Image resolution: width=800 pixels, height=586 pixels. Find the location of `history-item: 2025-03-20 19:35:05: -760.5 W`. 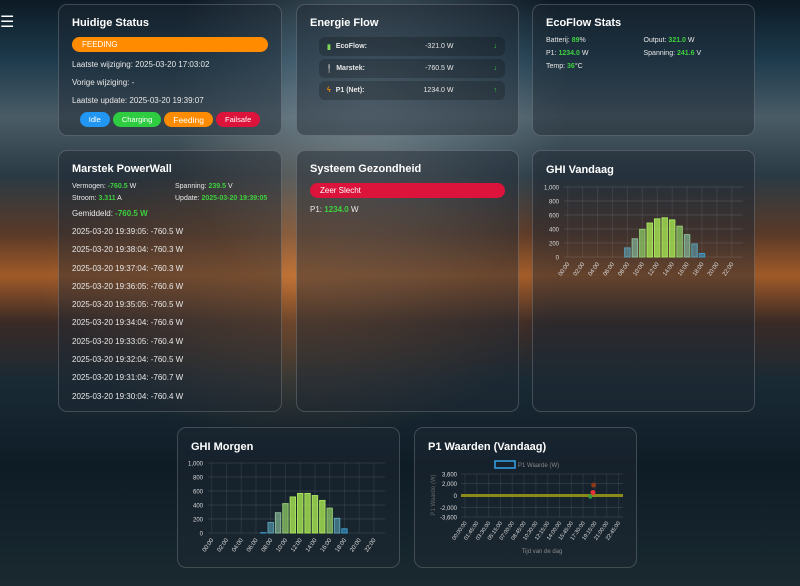

history-item: 2025-03-20 19:35:05: -760.5 W is located at coordinates (128, 305).